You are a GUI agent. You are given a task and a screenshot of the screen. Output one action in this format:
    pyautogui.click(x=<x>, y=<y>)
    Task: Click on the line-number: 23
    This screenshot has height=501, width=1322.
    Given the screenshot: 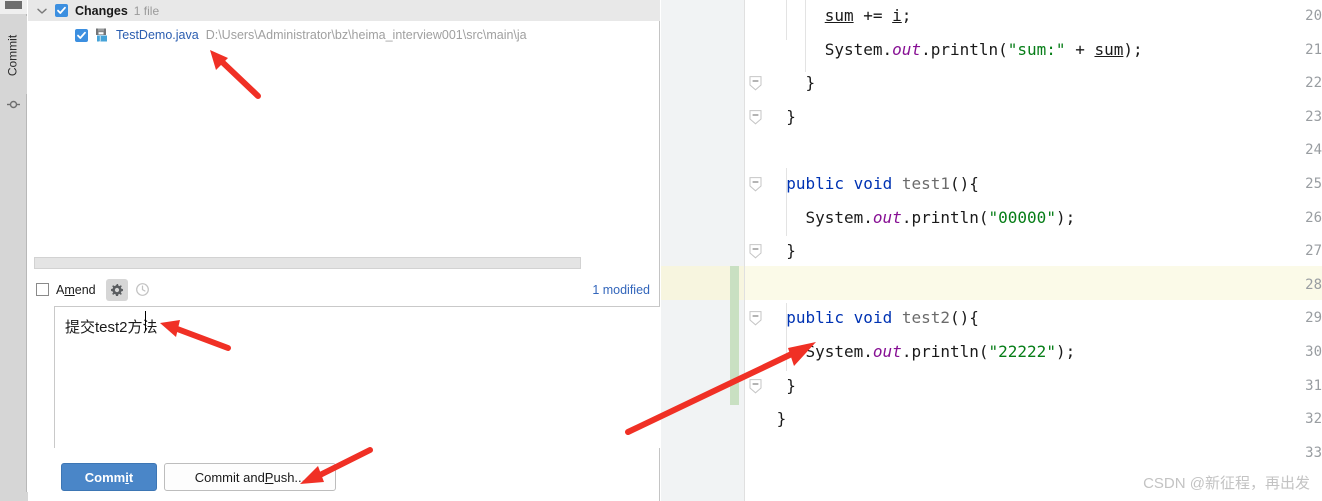 What is the action you would take?
    pyautogui.click(x=1313, y=116)
    